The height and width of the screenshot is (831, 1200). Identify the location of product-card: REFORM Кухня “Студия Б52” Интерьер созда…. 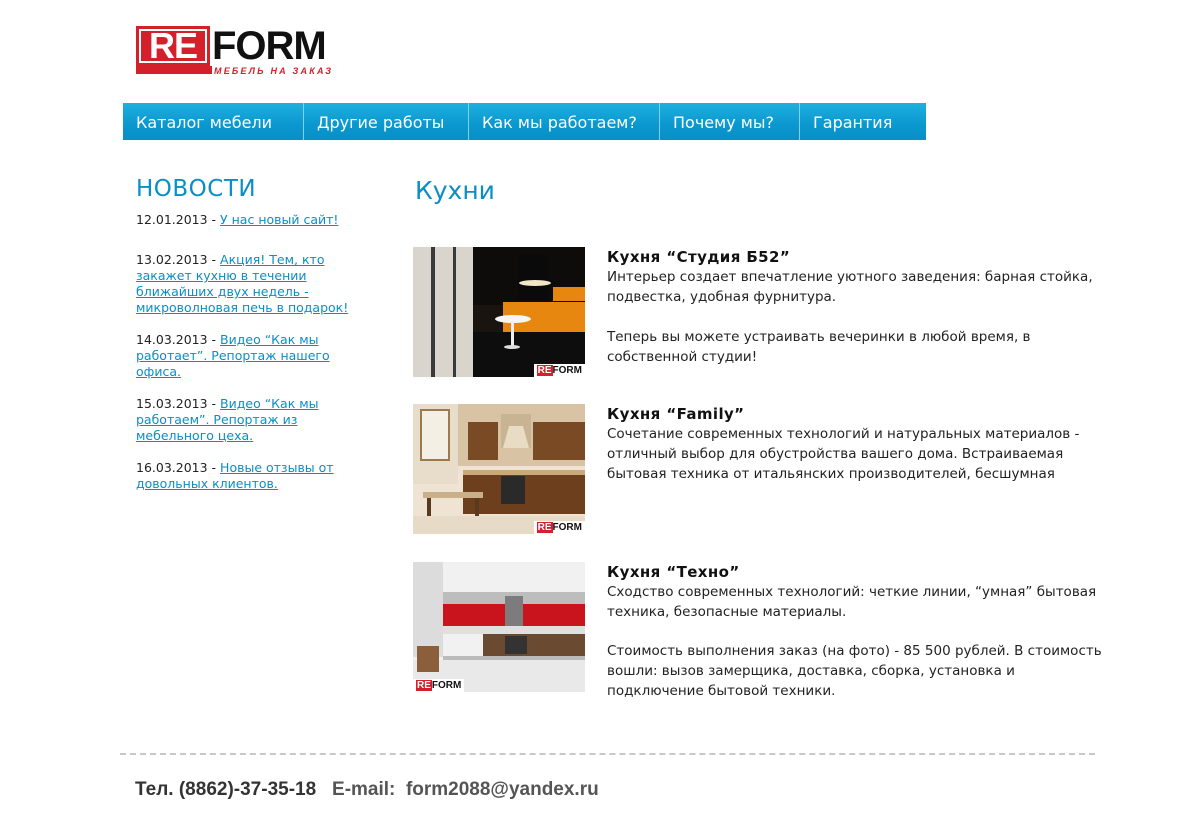
(758, 312).